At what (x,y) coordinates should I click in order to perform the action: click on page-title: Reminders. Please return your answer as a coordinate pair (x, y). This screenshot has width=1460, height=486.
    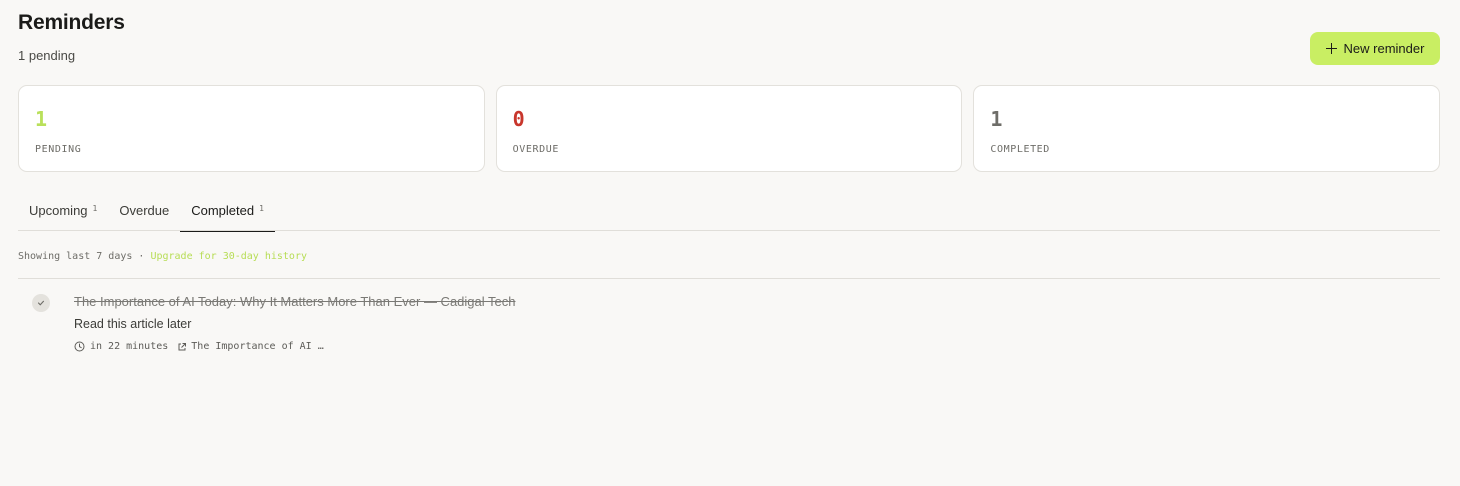
    Looking at the image, I should click on (71, 22).